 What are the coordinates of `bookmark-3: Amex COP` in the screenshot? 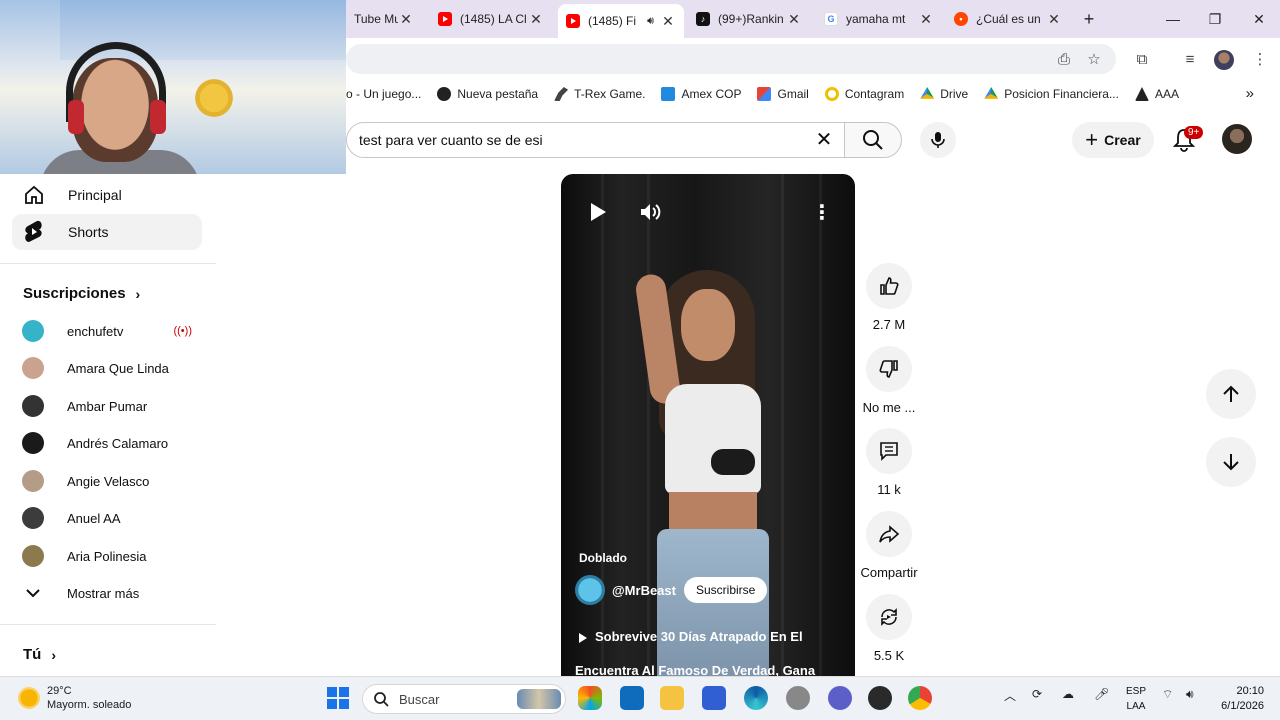 It's located at (701, 94).